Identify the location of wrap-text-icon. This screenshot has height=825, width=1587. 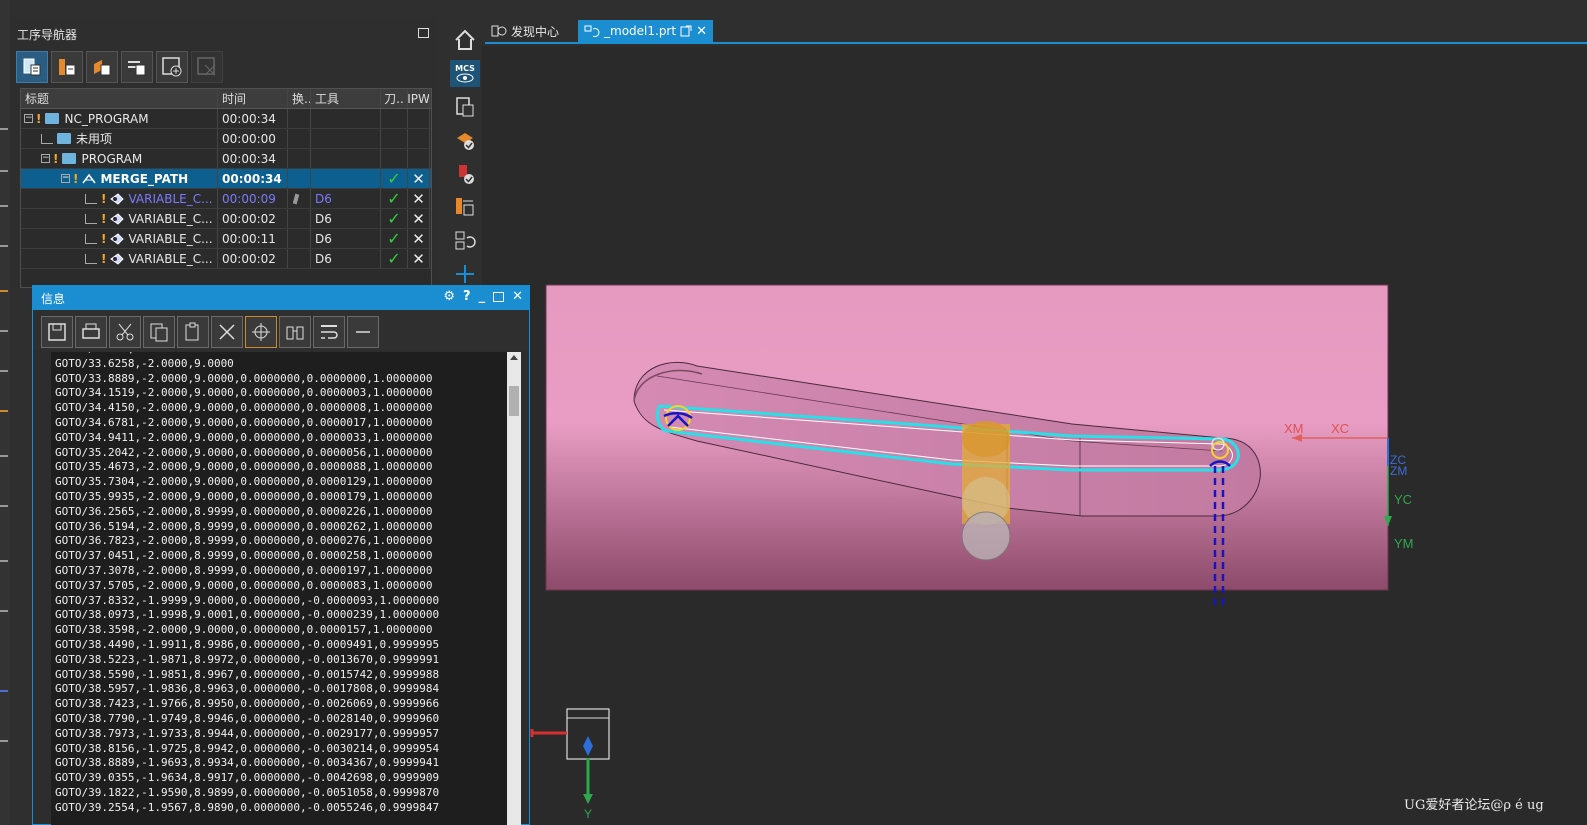
(329, 332).